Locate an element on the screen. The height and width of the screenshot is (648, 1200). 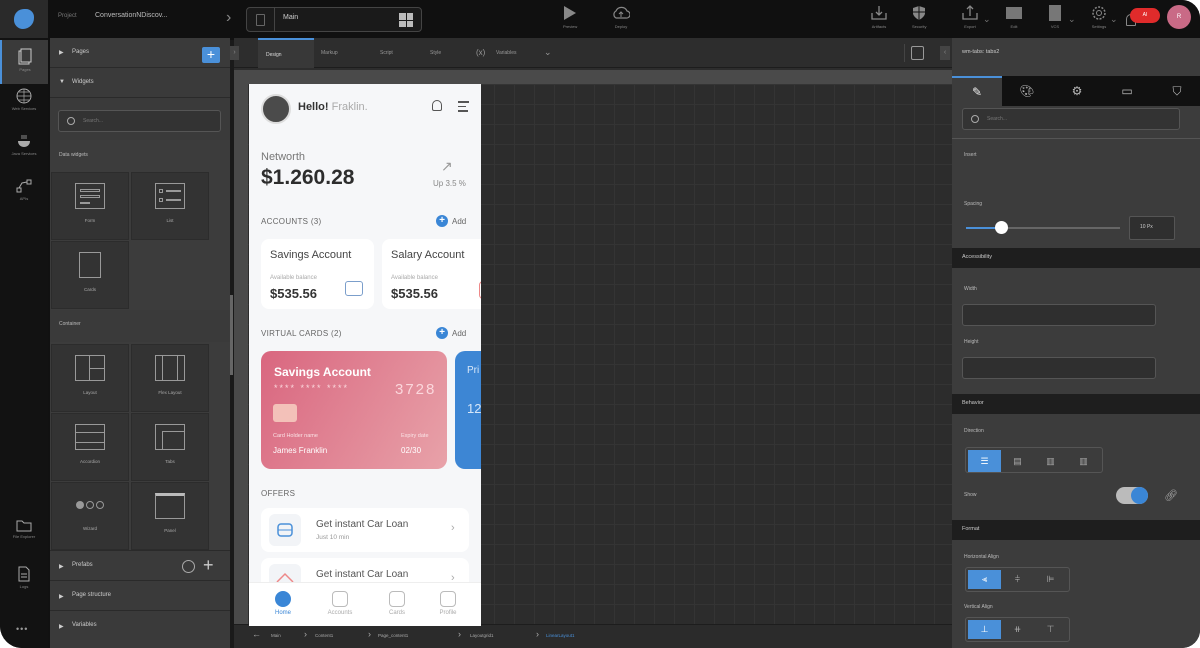
add-account-button: + Add is located at coordinates (451, 221).